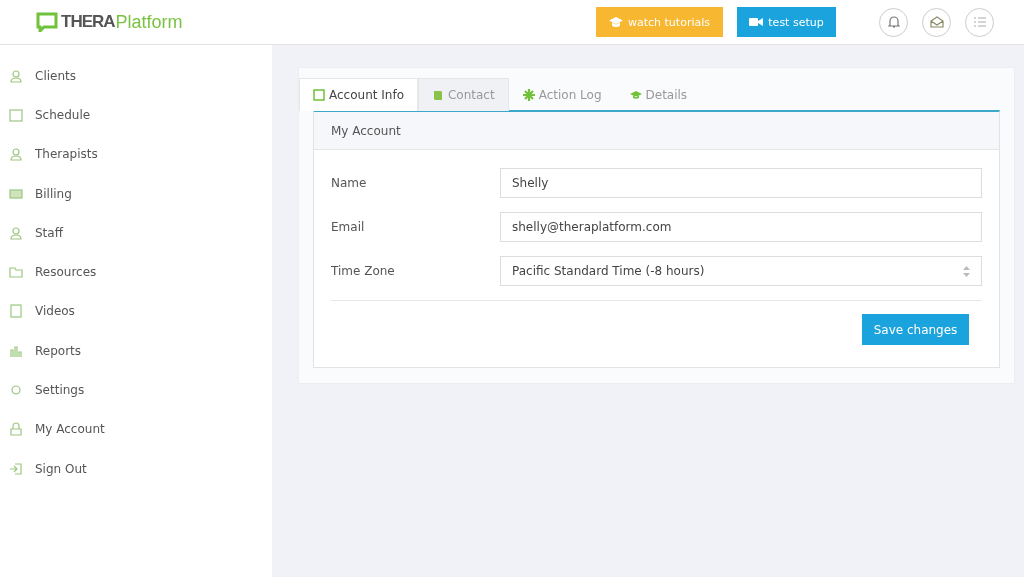 Image resolution: width=1024 pixels, height=577 pixels. What do you see at coordinates (16, 468) in the screenshot?
I see `sign-out-icon` at bounding box center [16, 468].